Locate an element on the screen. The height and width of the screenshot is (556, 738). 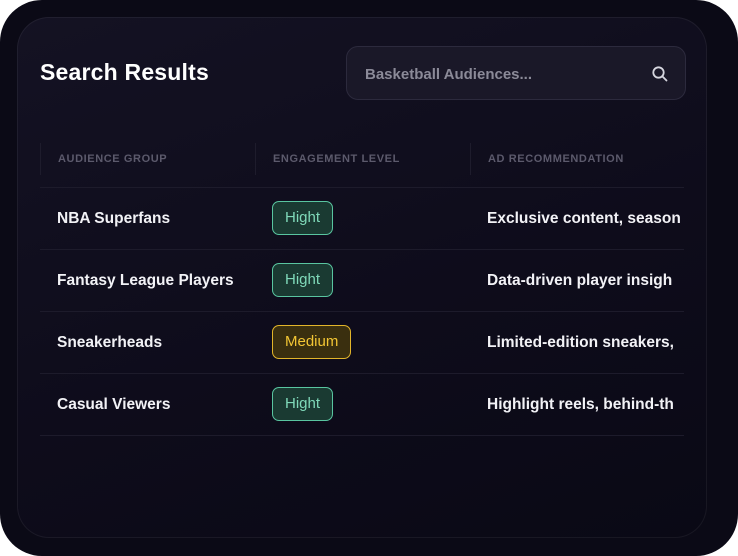
column-header-ad-recommendation: AD RECOMMENDATION is located at coordinates (547, 159).